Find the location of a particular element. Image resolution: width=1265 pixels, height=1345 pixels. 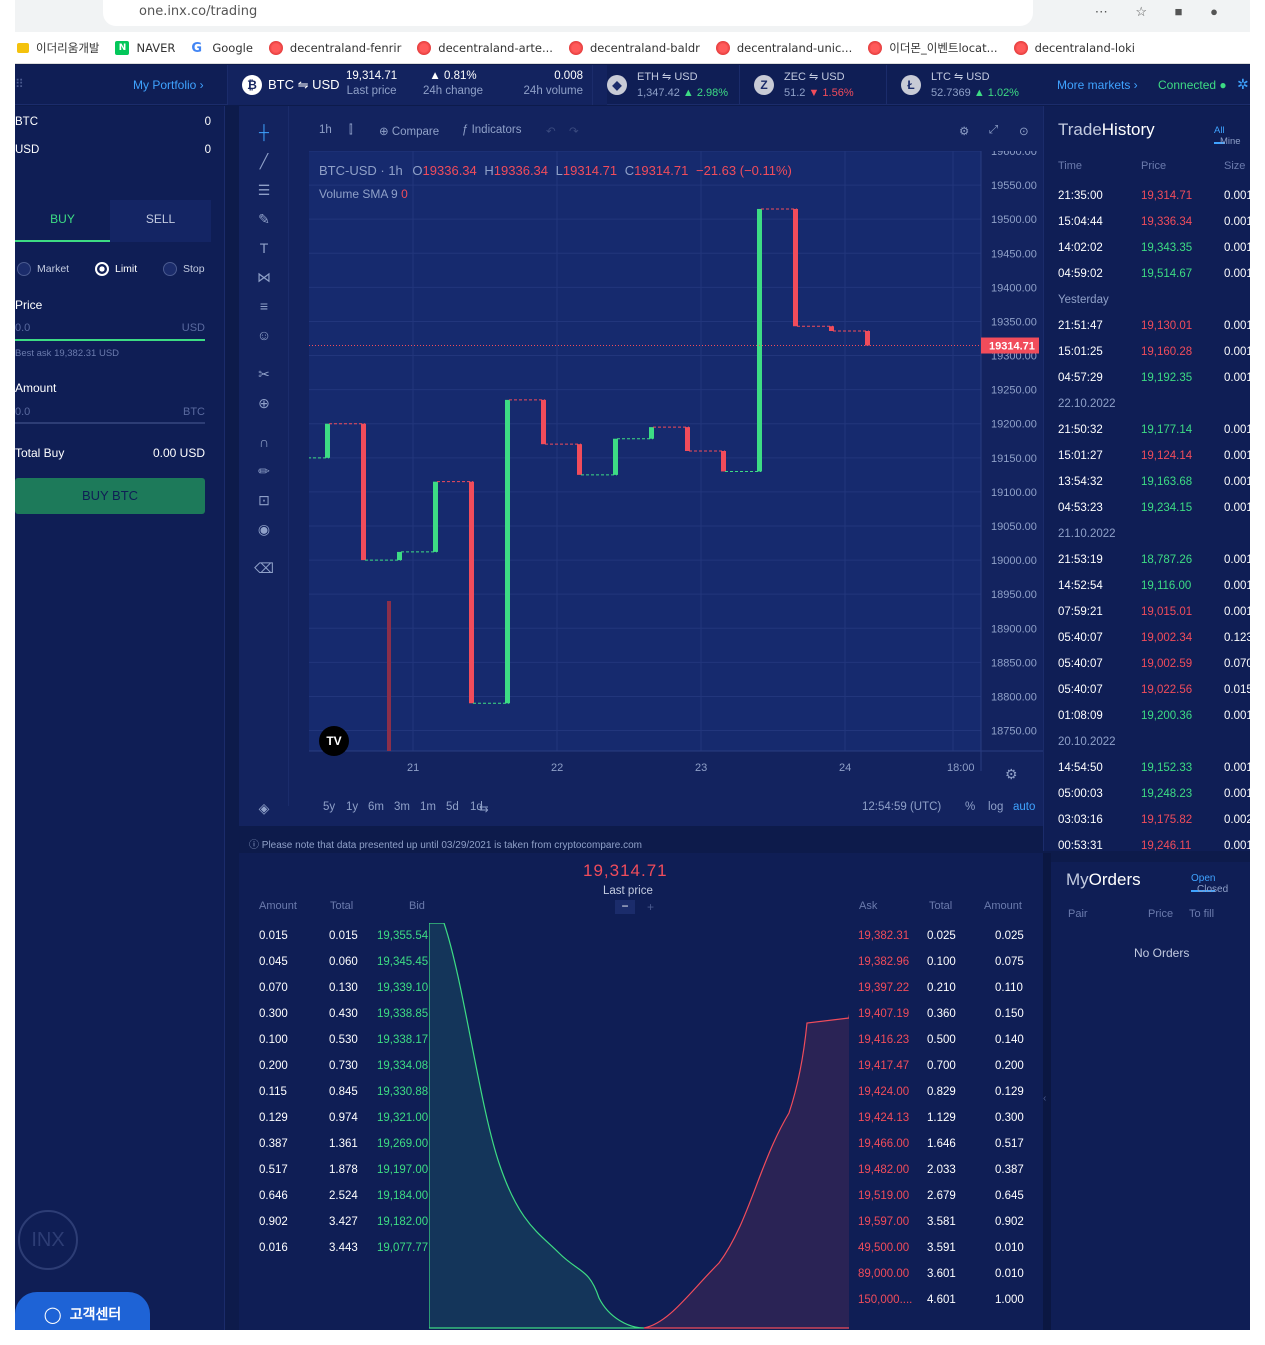

order-type-limit: Limit is located at coordinates (116, 269).